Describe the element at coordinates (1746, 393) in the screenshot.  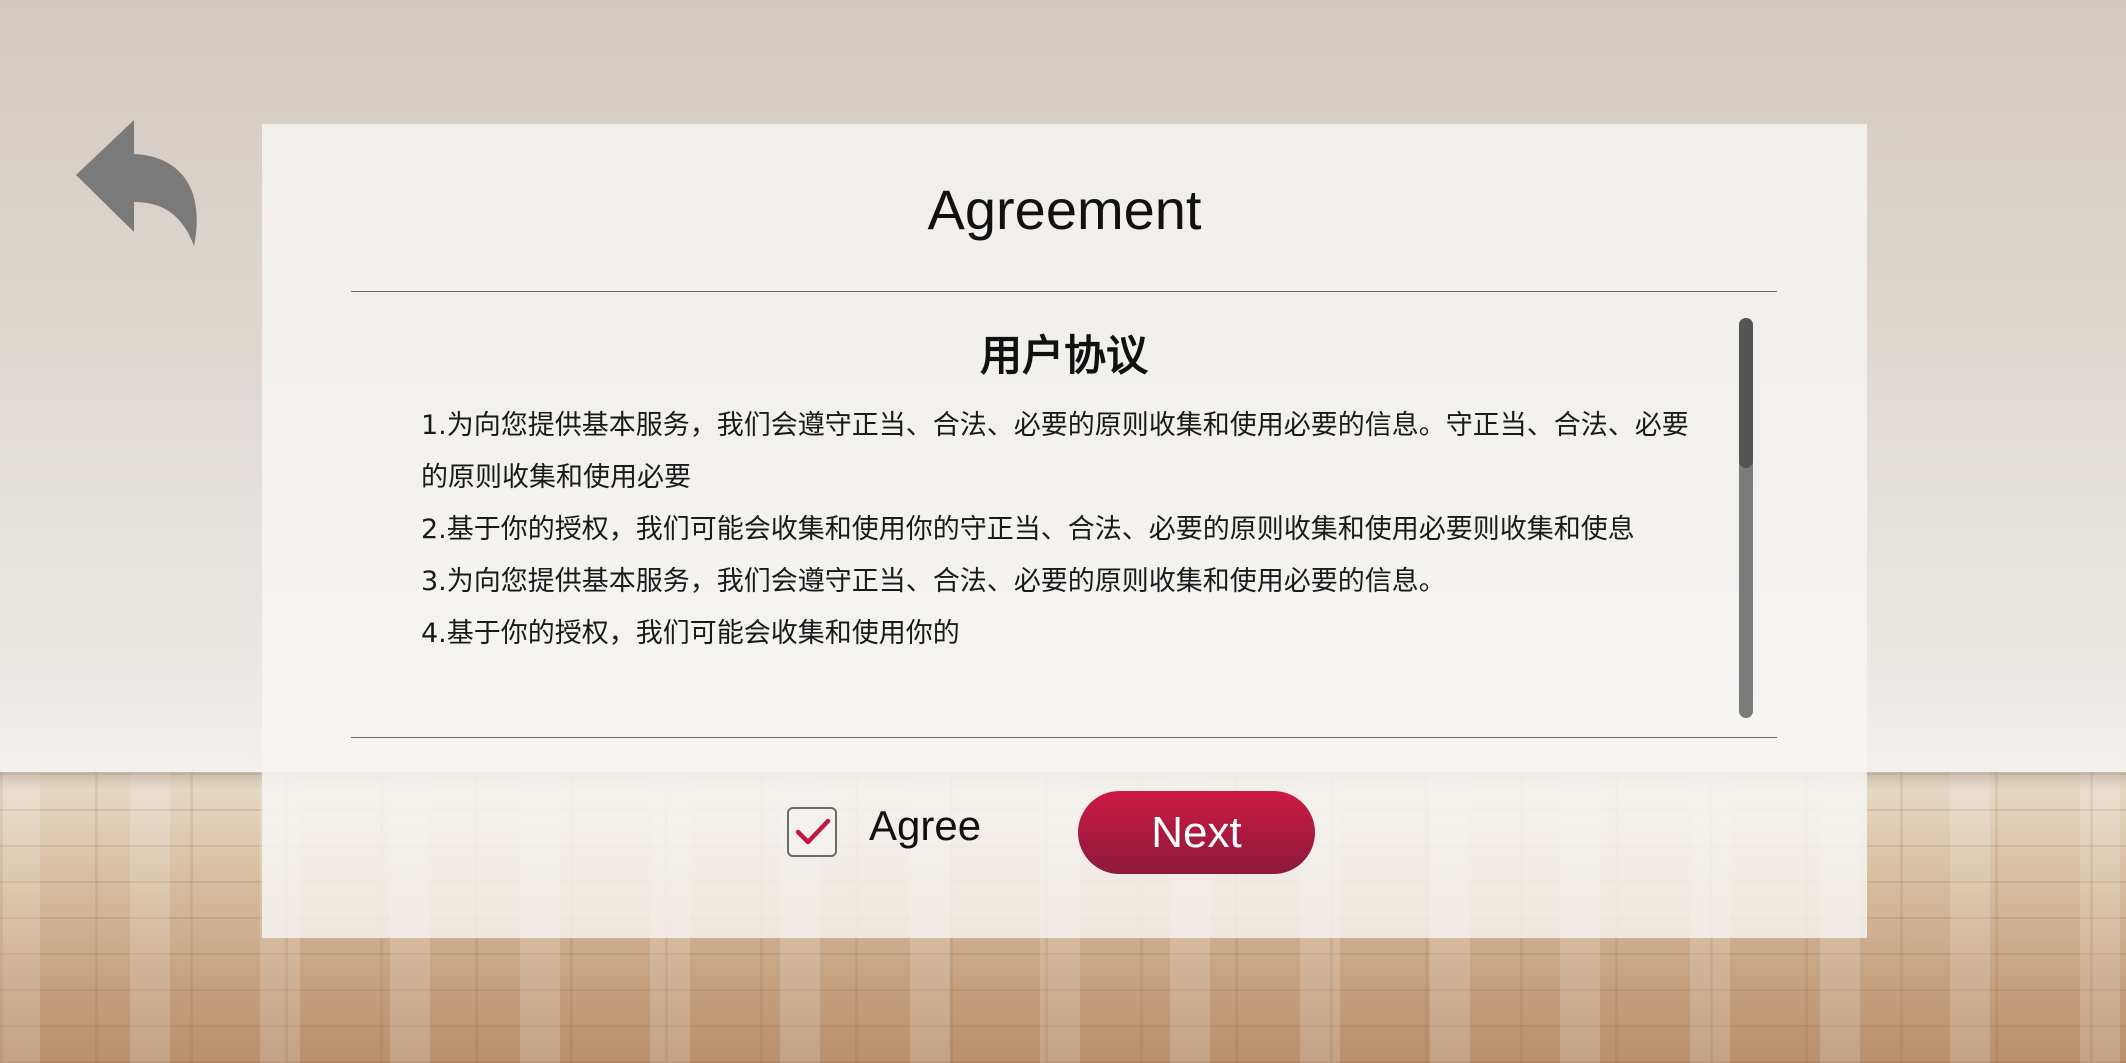
I see `scrollbar-thumb` at that location.